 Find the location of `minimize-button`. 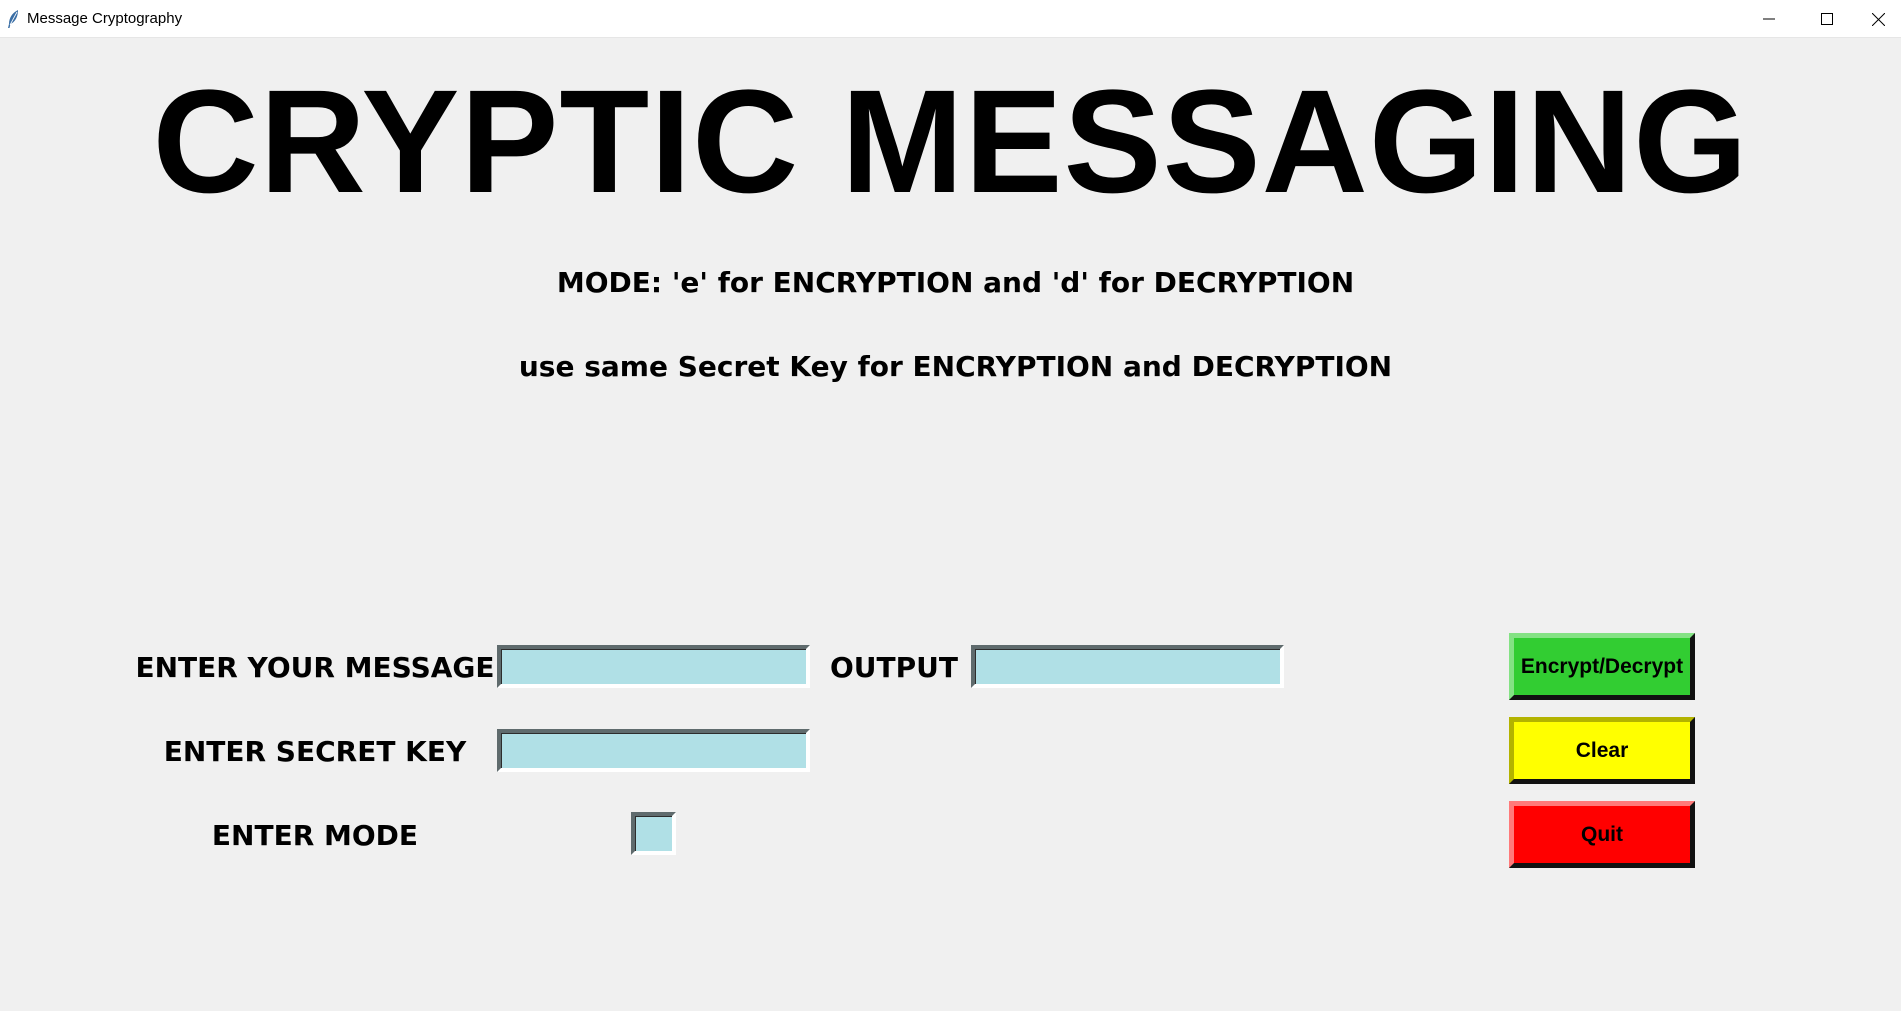

minimize-button is located at coordinates (1769, 19).